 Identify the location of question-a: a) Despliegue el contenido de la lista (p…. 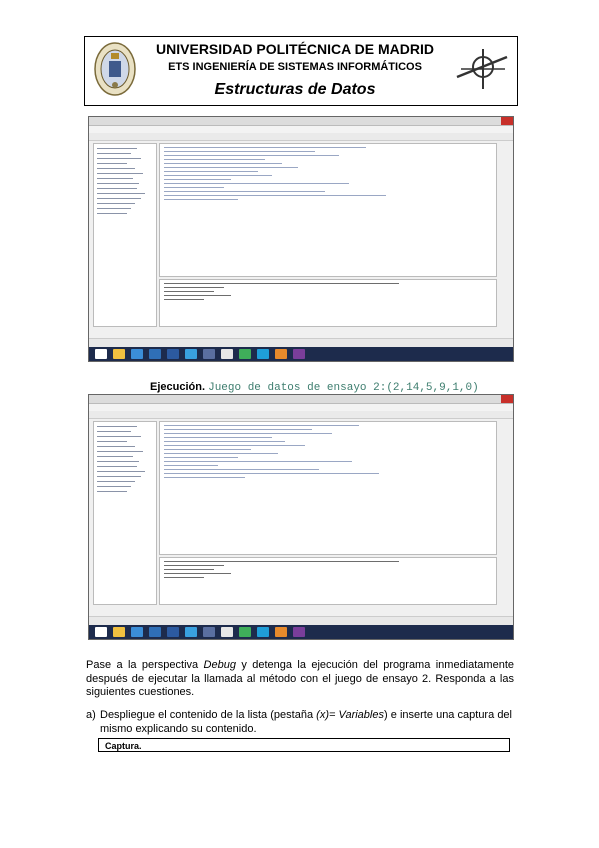
(300, 722).